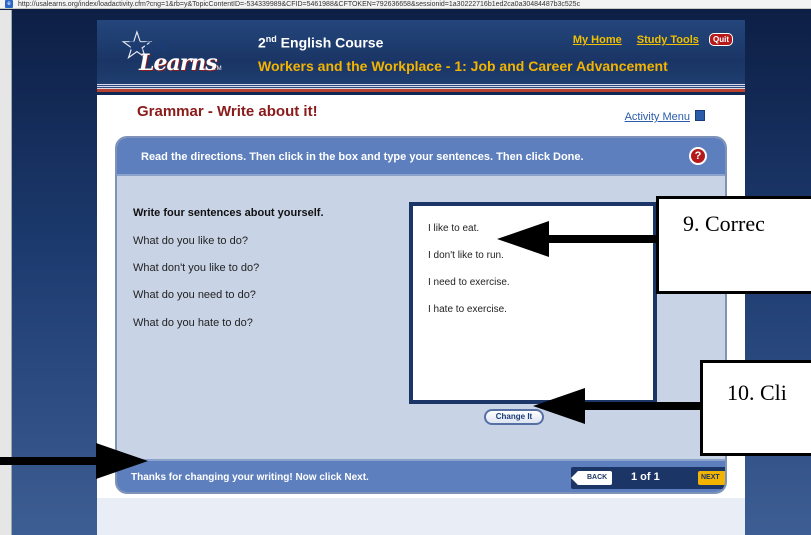  I want to click on header-nav: My Home Study Tools Quit, so click(647, 39).